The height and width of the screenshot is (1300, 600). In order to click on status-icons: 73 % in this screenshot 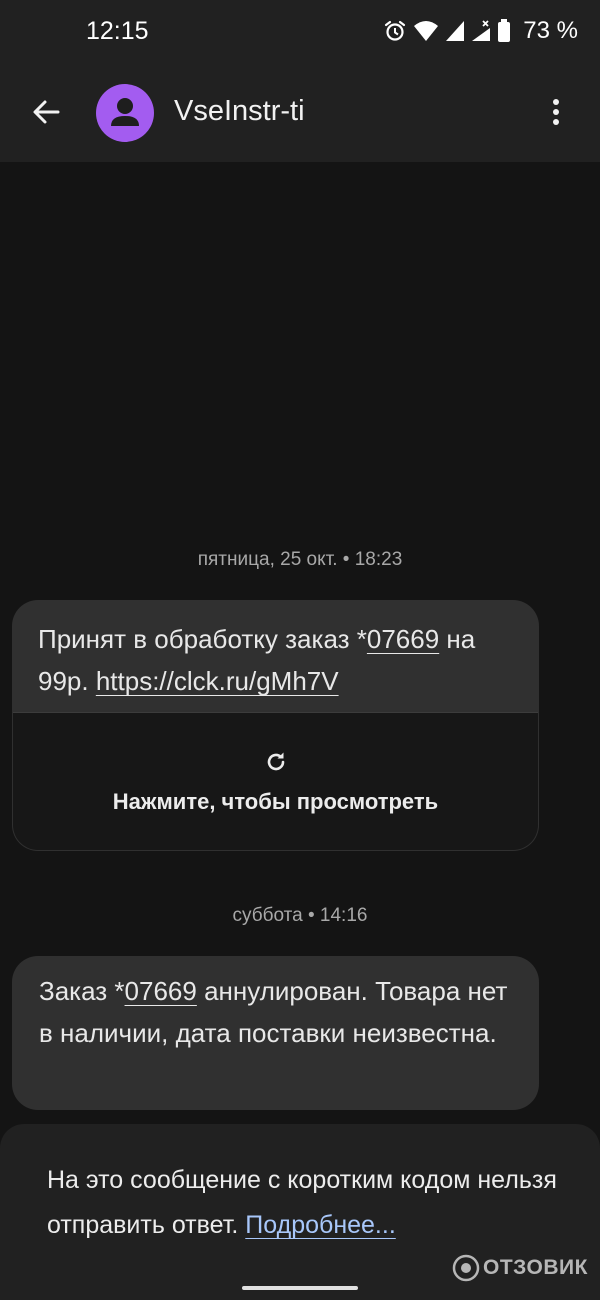, I will do `click(480, 31)`.